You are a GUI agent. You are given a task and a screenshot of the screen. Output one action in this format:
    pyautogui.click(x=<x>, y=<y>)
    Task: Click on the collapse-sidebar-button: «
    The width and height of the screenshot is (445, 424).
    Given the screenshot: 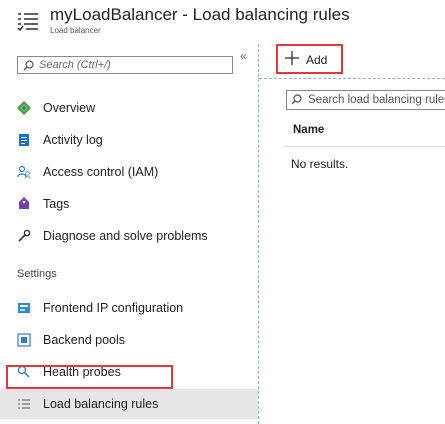 What is the action you would take?
    pyautogui.click(x=243, y=56)
    